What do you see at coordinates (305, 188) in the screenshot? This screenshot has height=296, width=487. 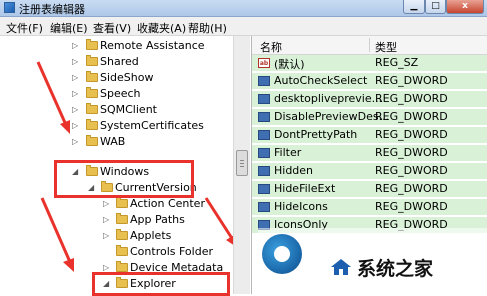 I see `value-name: HideFileExt` at bounding box center [305, 188].